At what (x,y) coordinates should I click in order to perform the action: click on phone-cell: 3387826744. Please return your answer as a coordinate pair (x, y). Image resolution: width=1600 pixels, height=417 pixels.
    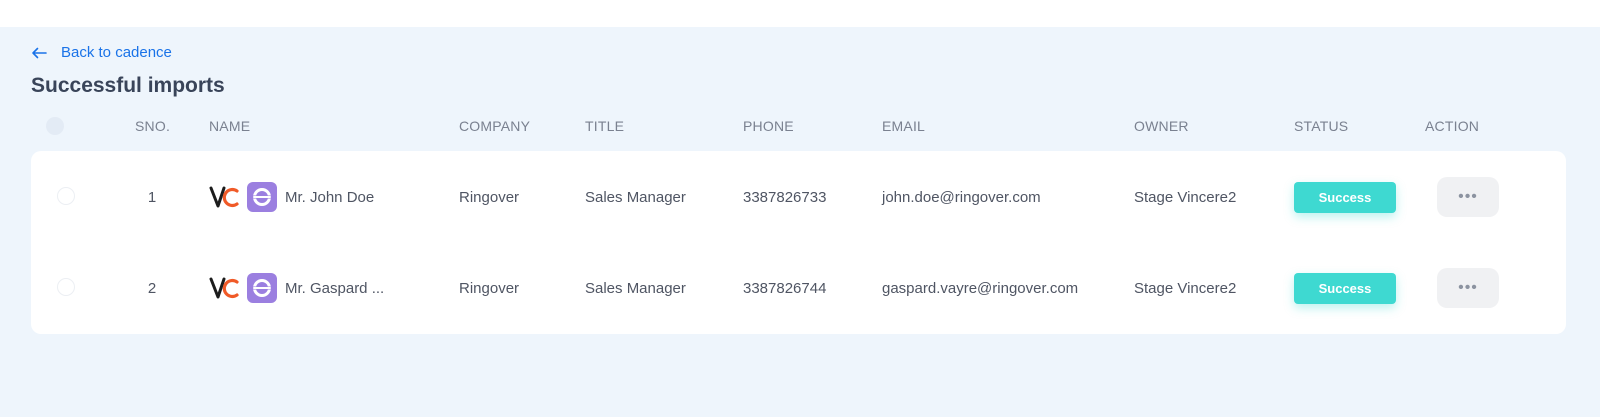
    Looking at the image, I should click on (785, 288).